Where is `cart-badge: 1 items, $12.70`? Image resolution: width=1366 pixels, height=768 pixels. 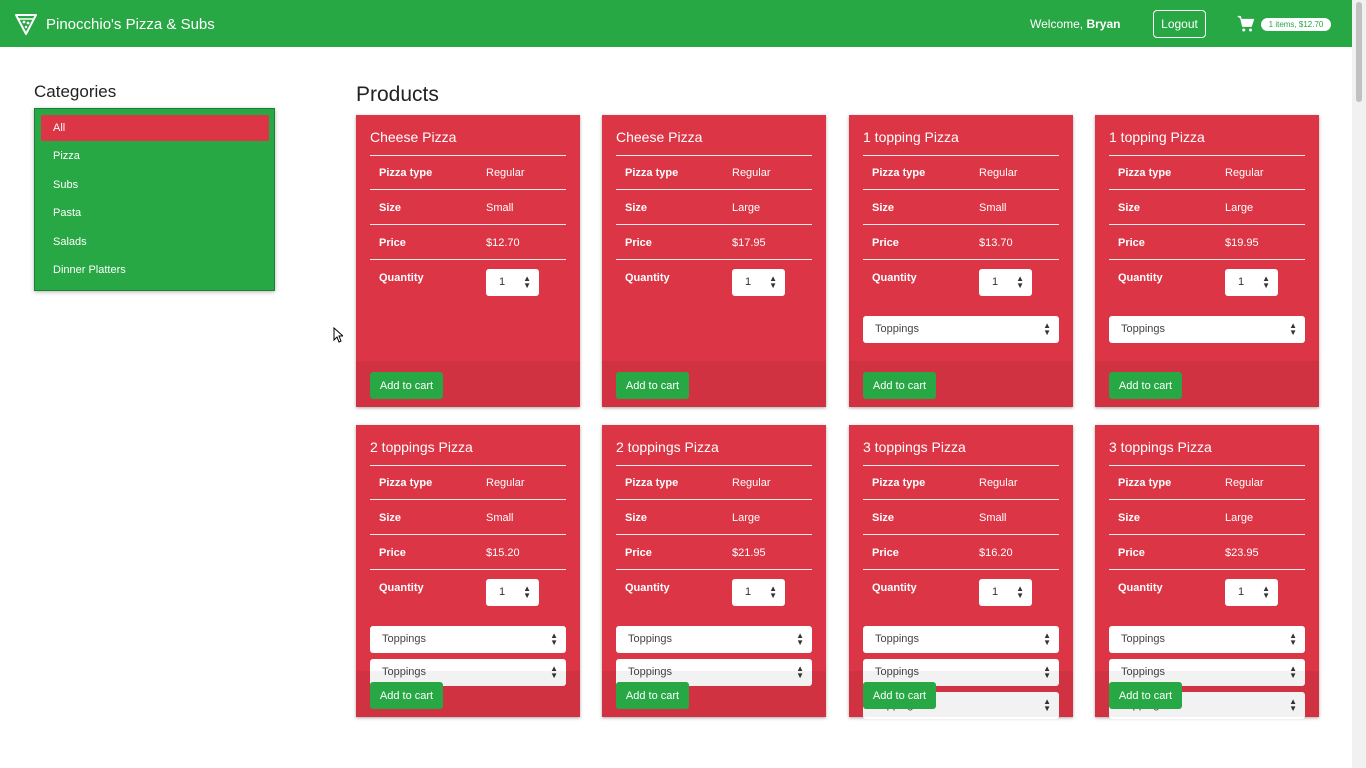 cart-badge: 1 items, $12.70 is located at coordinates (1296, 24).